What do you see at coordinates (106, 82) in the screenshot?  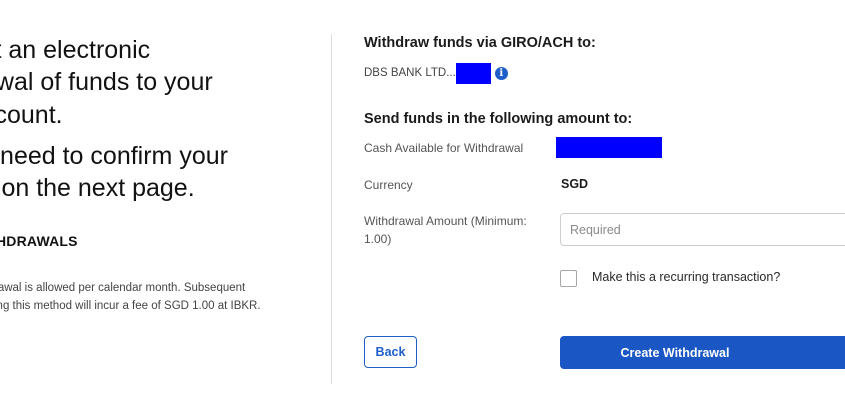 I see `intro-heading-line-2: awal of funds to your` at bounding box center [106, 82].